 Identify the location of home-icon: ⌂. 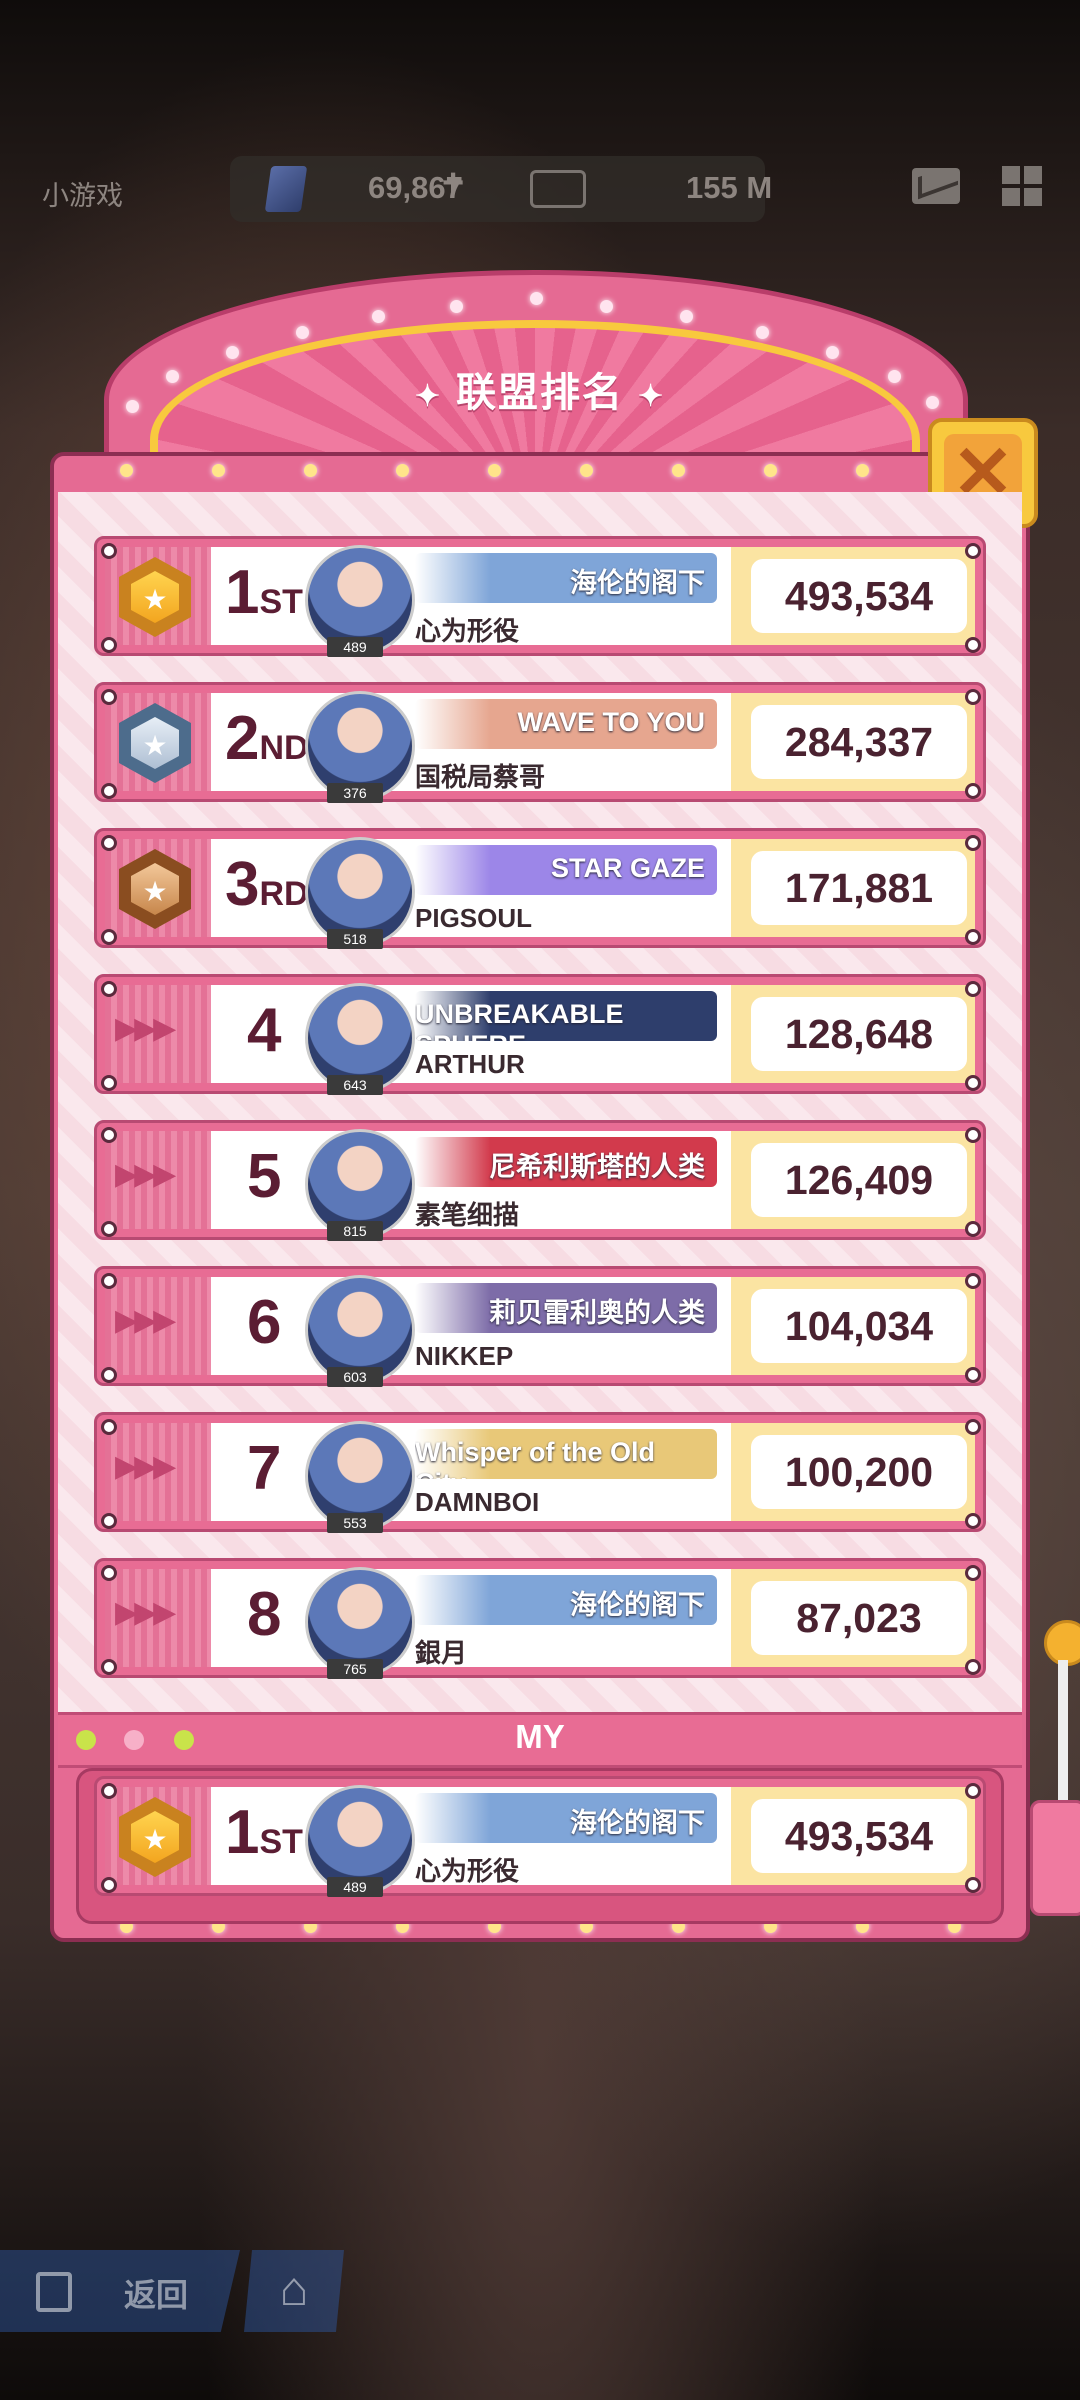
(294, 2289).